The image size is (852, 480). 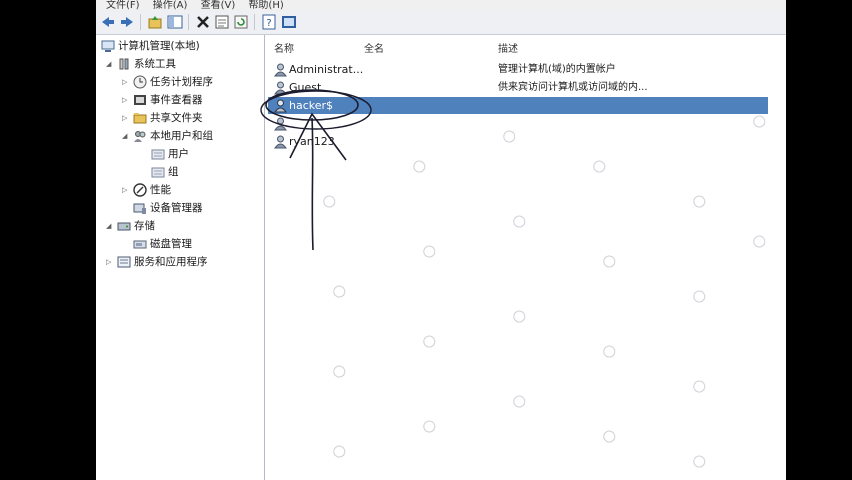 What do you see at coordinates (284, 47) in the screenshot?
I see `column-header-name: 名称` at bounding box center [284, 47].